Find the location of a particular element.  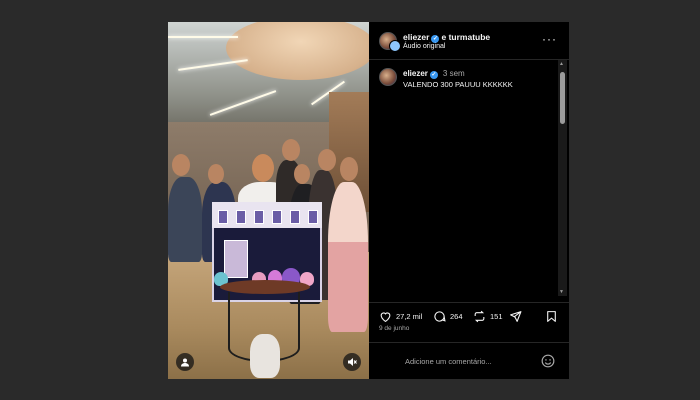

author-username: eliezer is located at coordinates (416, 37).